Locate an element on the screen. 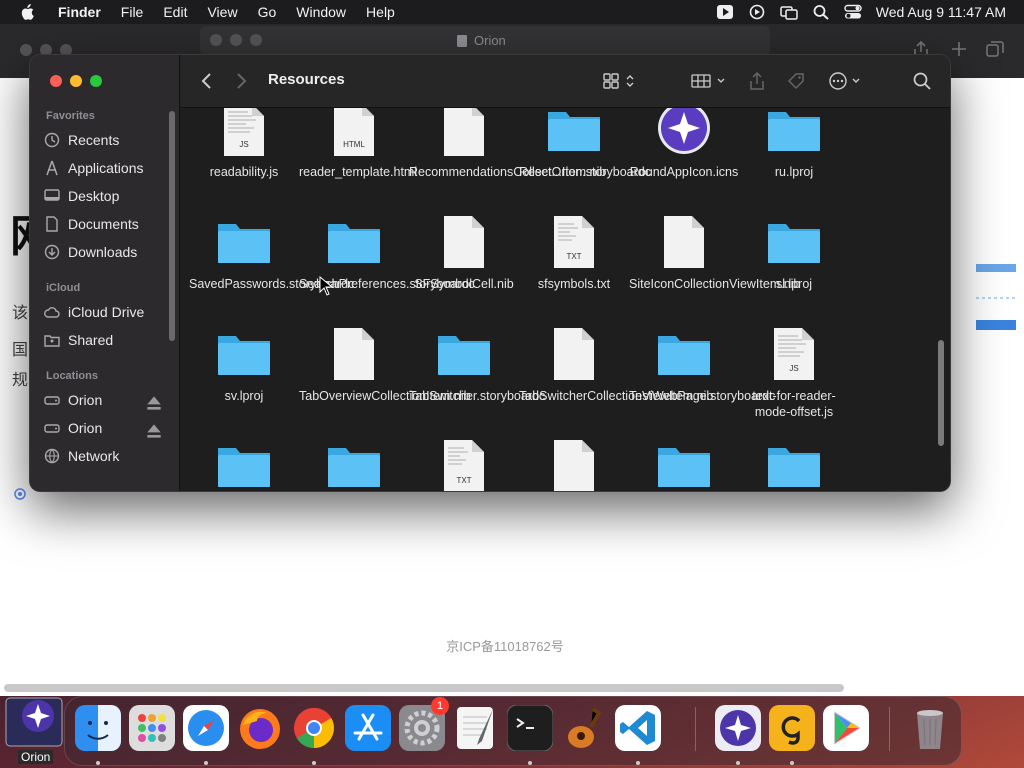 The width and height of the screenshot is (1024, 768). file-item: SFSymbolCell.nib is located at coordinates (464, 269).